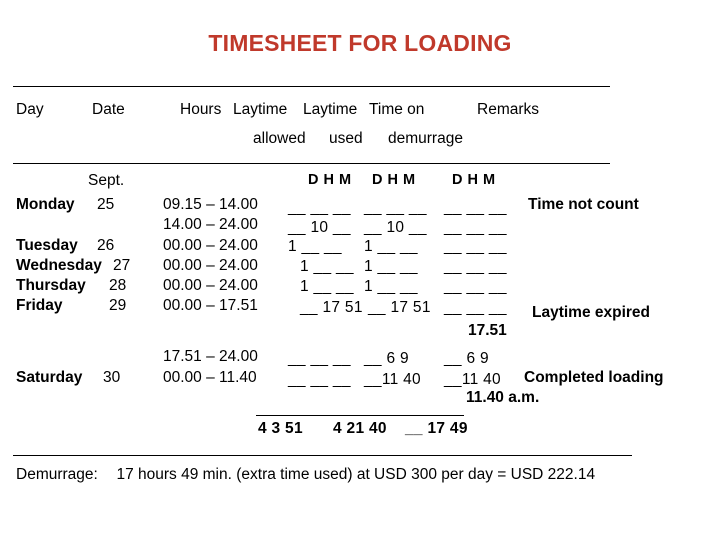 The width and height of the screenshot is (720, 540). What do you see at coordinates (594, 377) in the screenshot?
I see `table-row-remarks: Completed loading` at bounding box center [594, 377].